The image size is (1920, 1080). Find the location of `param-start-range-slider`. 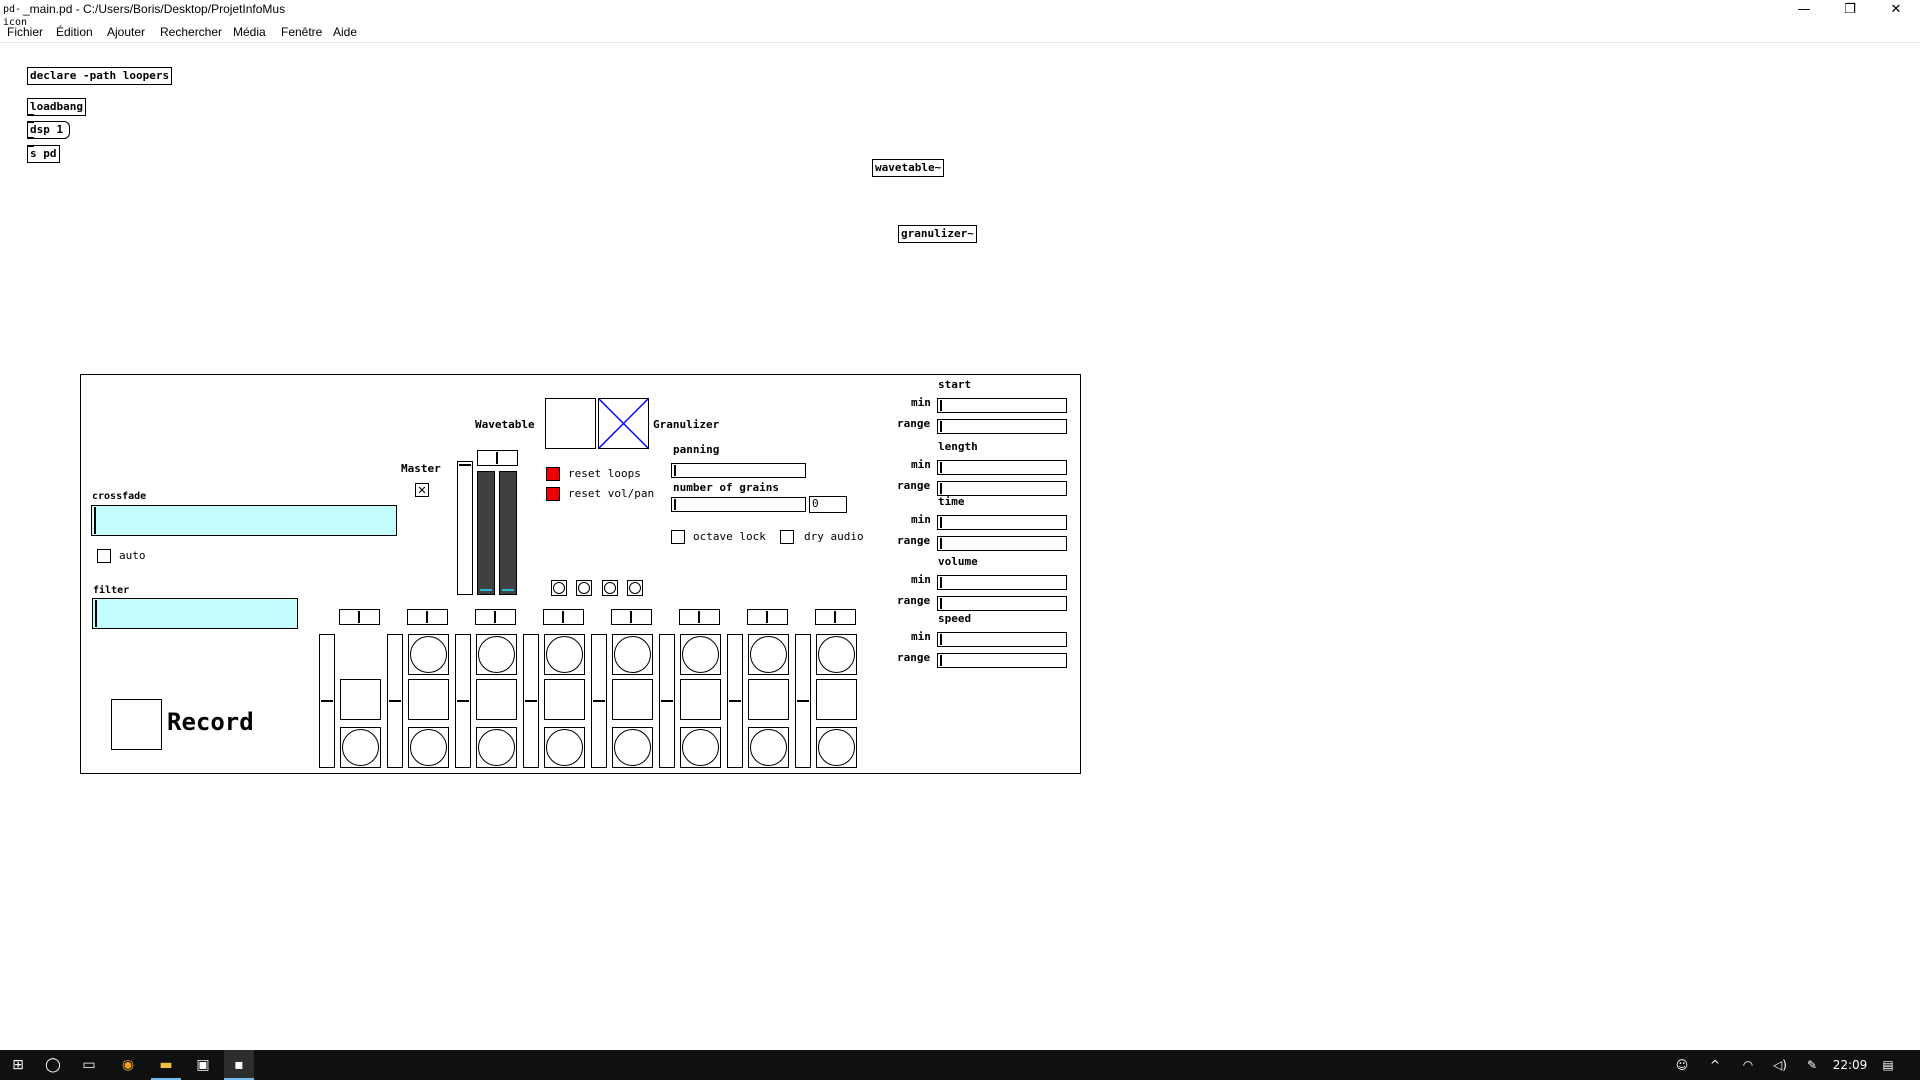

param-start-range-slider is located at coordinates (1002, 426).